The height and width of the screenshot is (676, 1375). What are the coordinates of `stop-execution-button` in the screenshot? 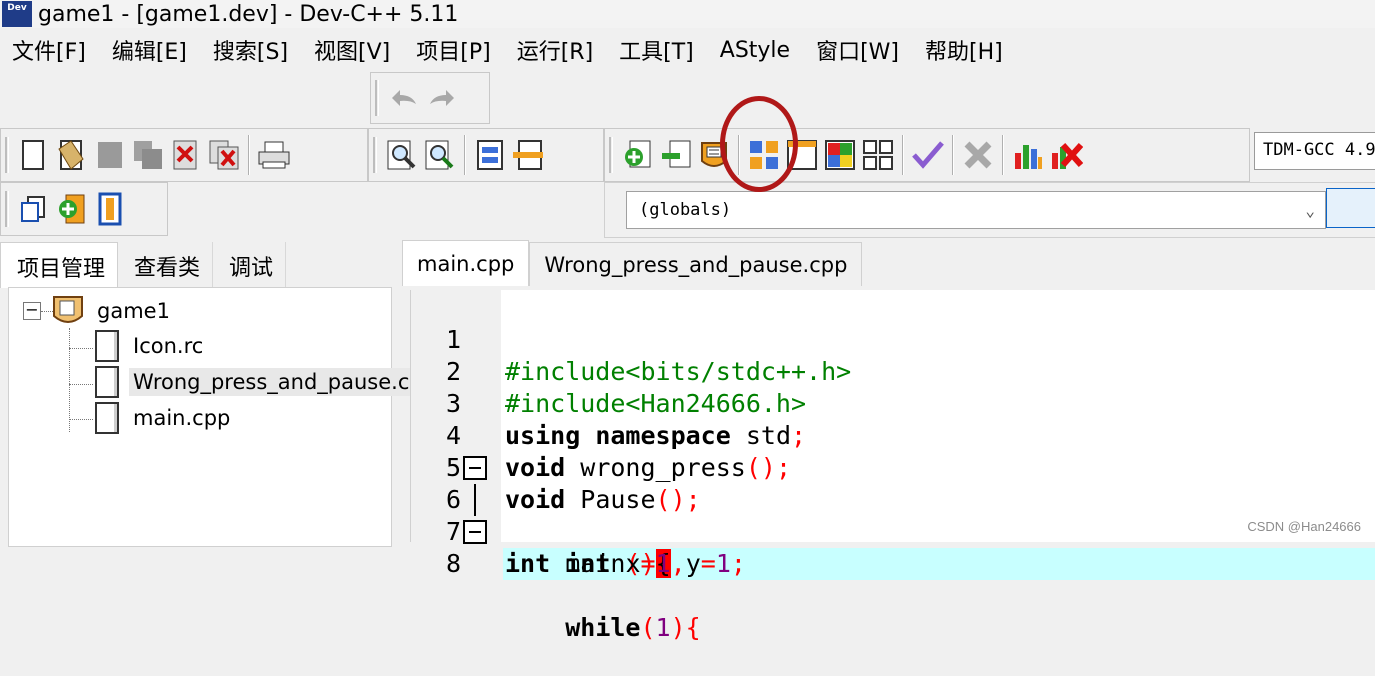 It's located at (978, 155).